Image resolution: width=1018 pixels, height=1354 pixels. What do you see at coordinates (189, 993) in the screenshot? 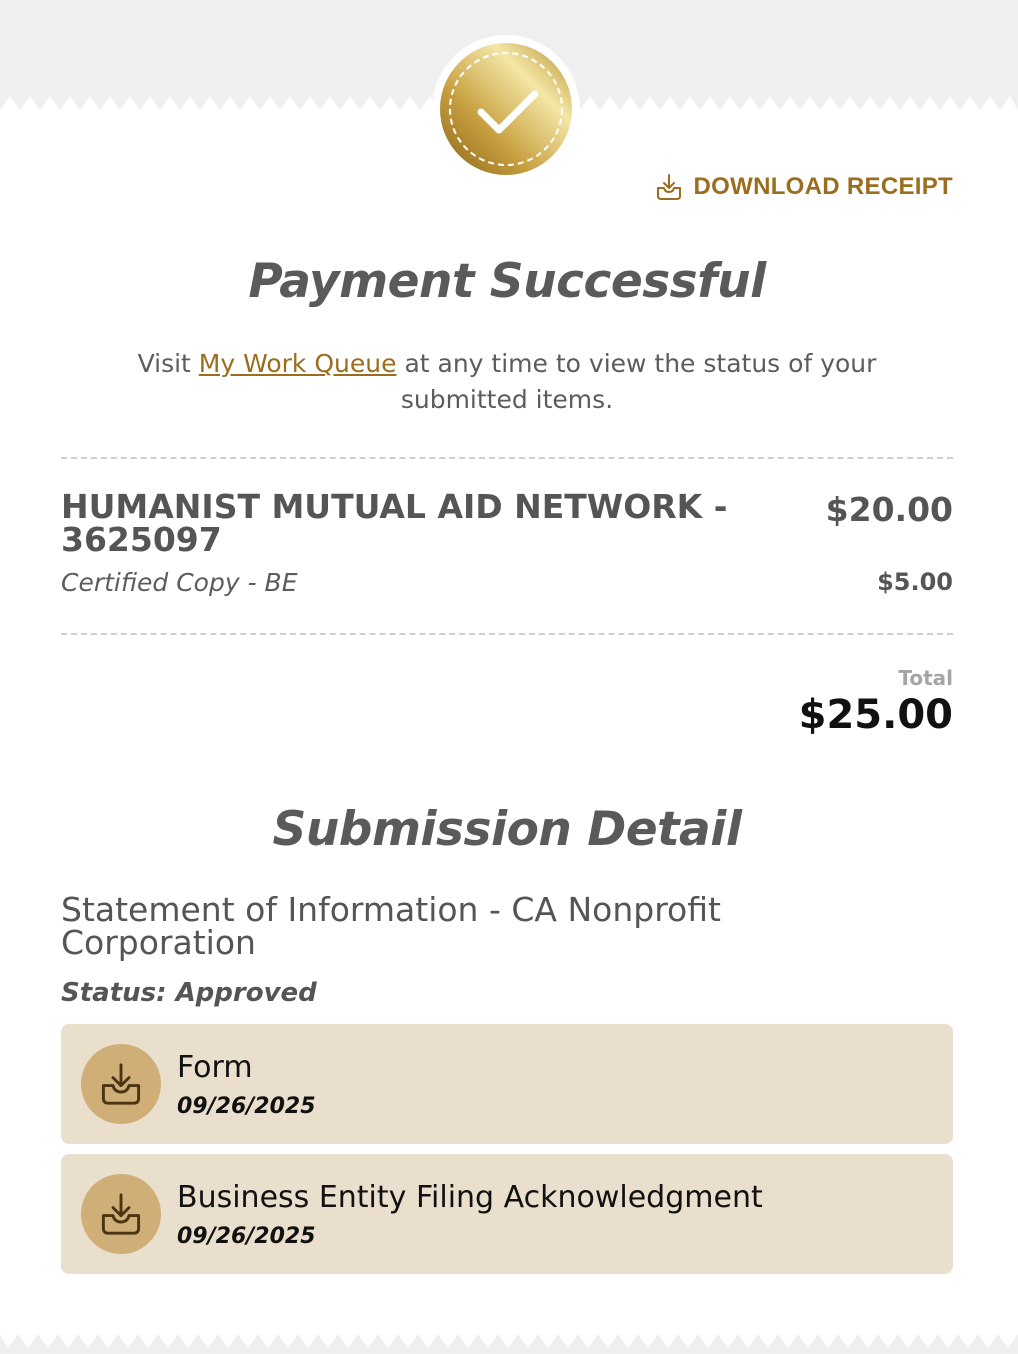
I see `status-badge: Status: Approved` at bounding box center [189, 993].